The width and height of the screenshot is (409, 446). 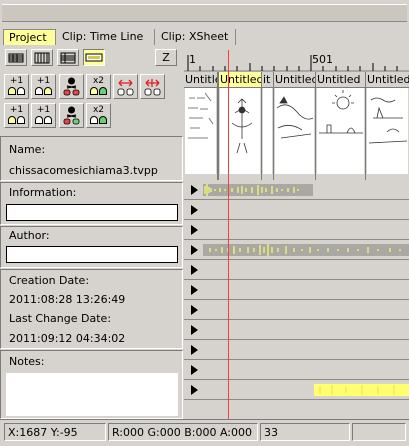 What do you see at coordinates (228, 234) in the screenshot?
I see `playhead-line` at bounding box center [228, 234].